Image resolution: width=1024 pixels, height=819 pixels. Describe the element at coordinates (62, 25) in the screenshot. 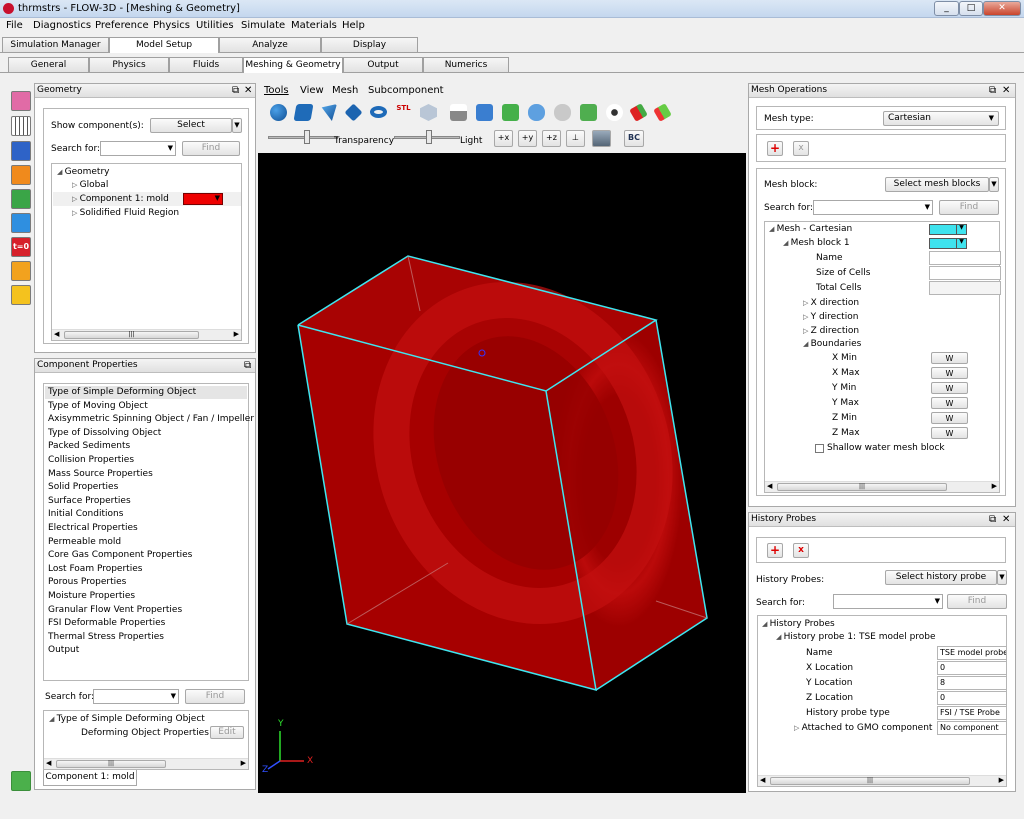

I see `menu-diagnostics: Diagnostics` at that location.